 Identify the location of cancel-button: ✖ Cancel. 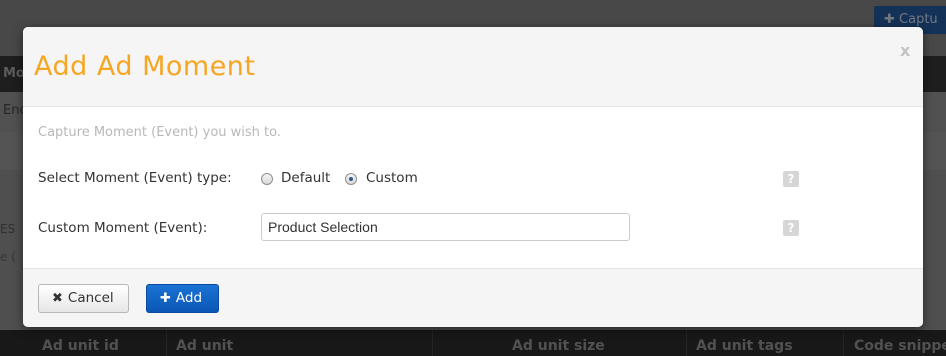
(83, 298).